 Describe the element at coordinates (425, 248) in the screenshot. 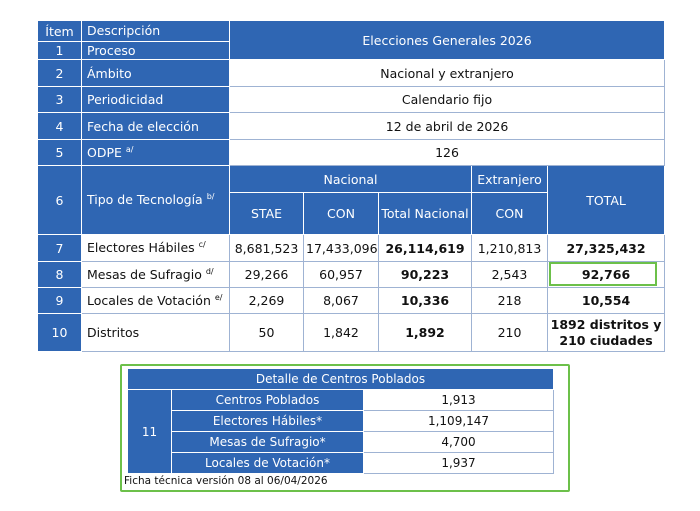

I see `cell-total-nacional: 26,114,619` at that location.